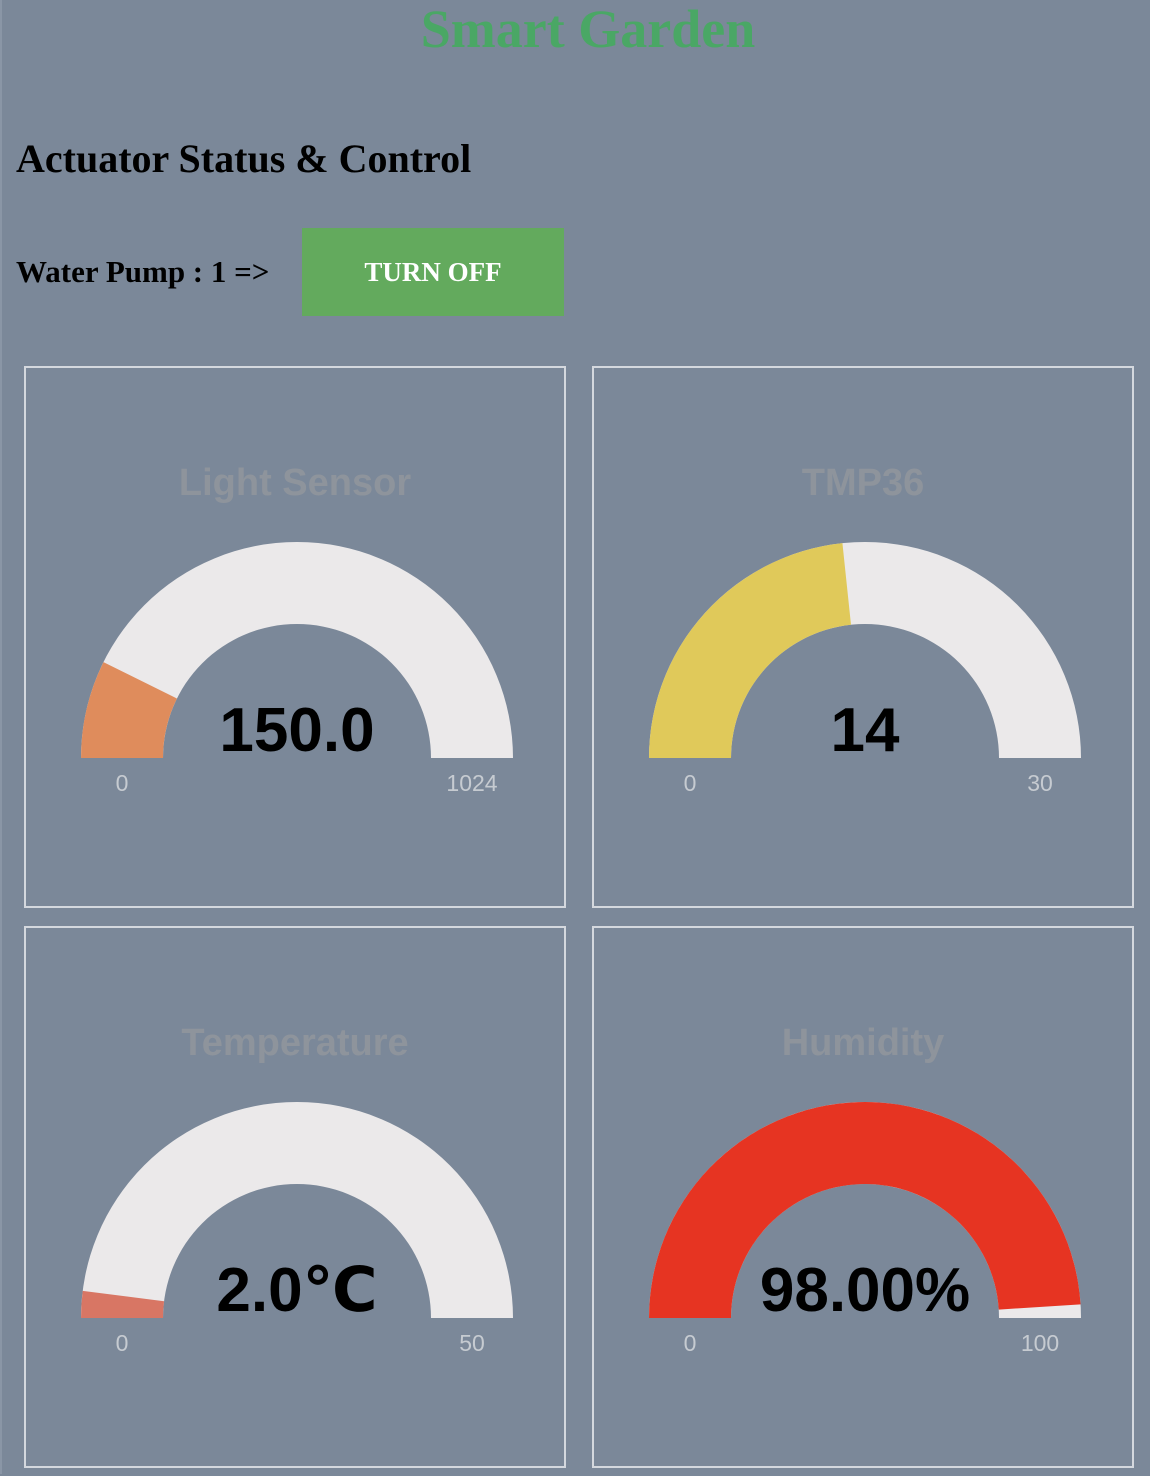 This screenshot has height=1476, width=1150. What do you see at coordinates (865, 1290) in the screenshot?
I see `gauge-value: 98.00%` at bounding box center [865, 1290].